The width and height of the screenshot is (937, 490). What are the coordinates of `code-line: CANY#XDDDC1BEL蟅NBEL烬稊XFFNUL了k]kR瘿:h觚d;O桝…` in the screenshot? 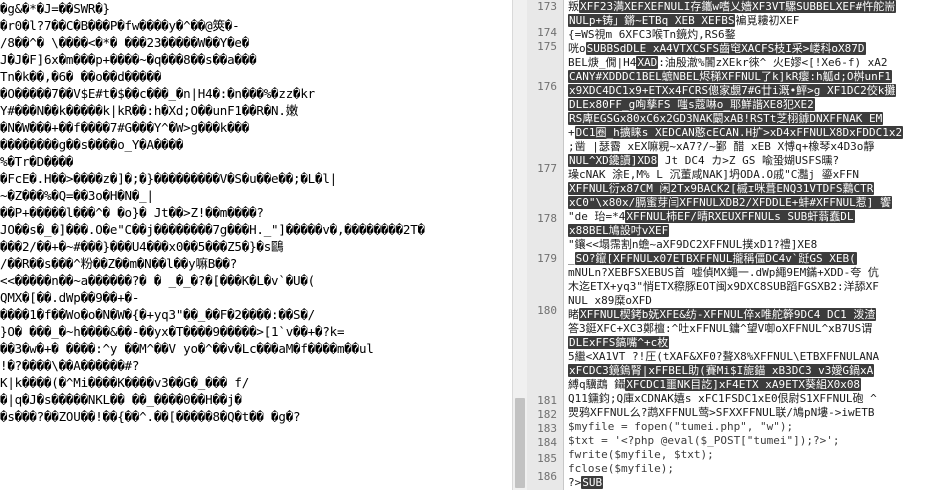 It's located at (752, 77).